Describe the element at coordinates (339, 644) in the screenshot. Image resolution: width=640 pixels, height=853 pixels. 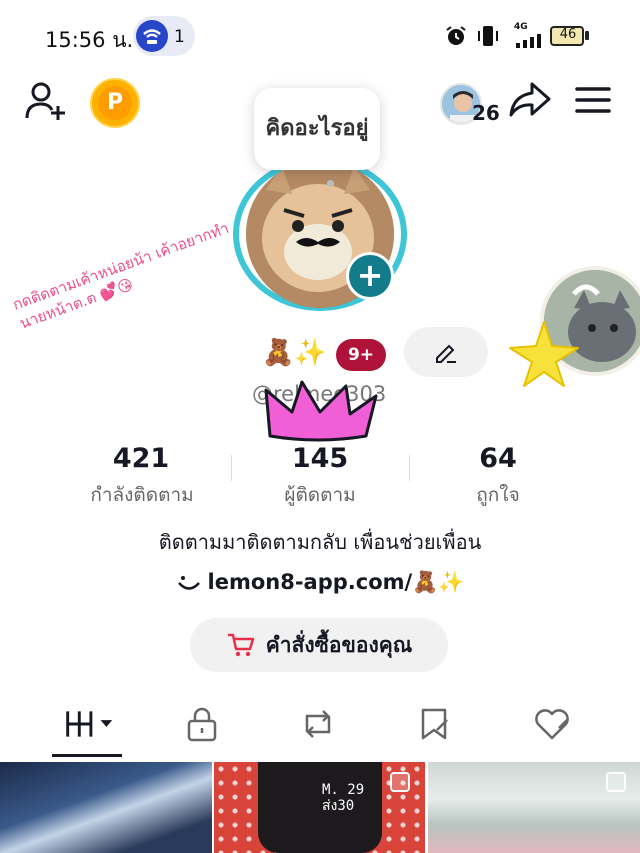
I see `orders-label: คำสั่งซื้อของคุณ` at that location.